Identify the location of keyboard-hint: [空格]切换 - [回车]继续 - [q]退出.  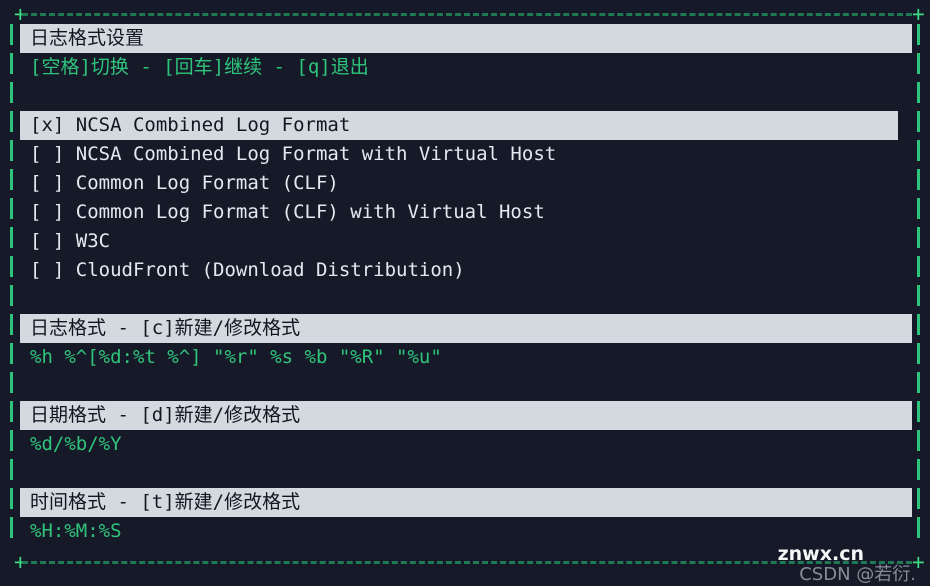
(199, 67).